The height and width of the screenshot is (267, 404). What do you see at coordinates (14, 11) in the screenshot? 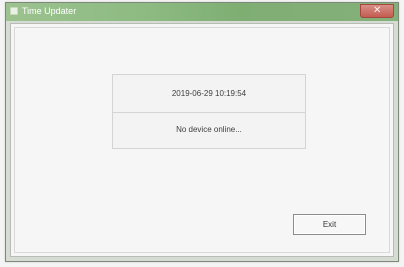
I see `app-icon` at bounding box center [14, 11].